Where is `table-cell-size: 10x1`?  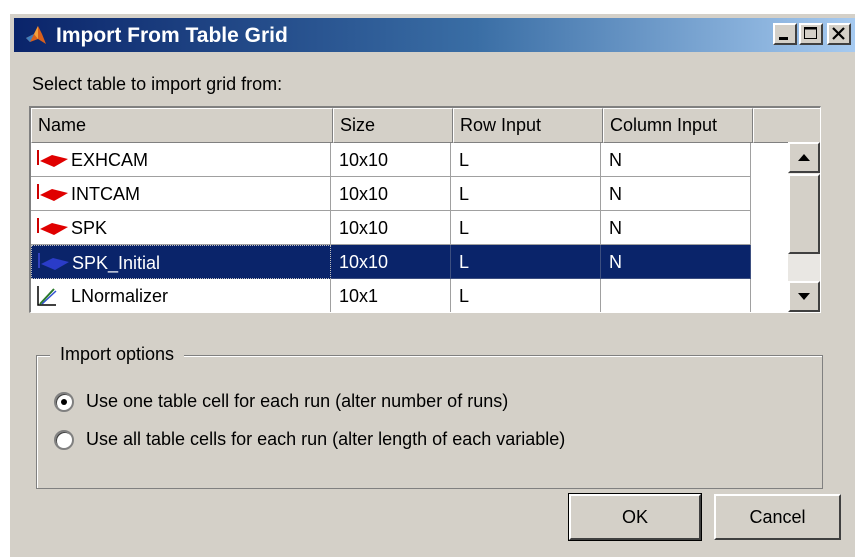 table-cell-size: 10x1 is located at coordinates (391, 295).